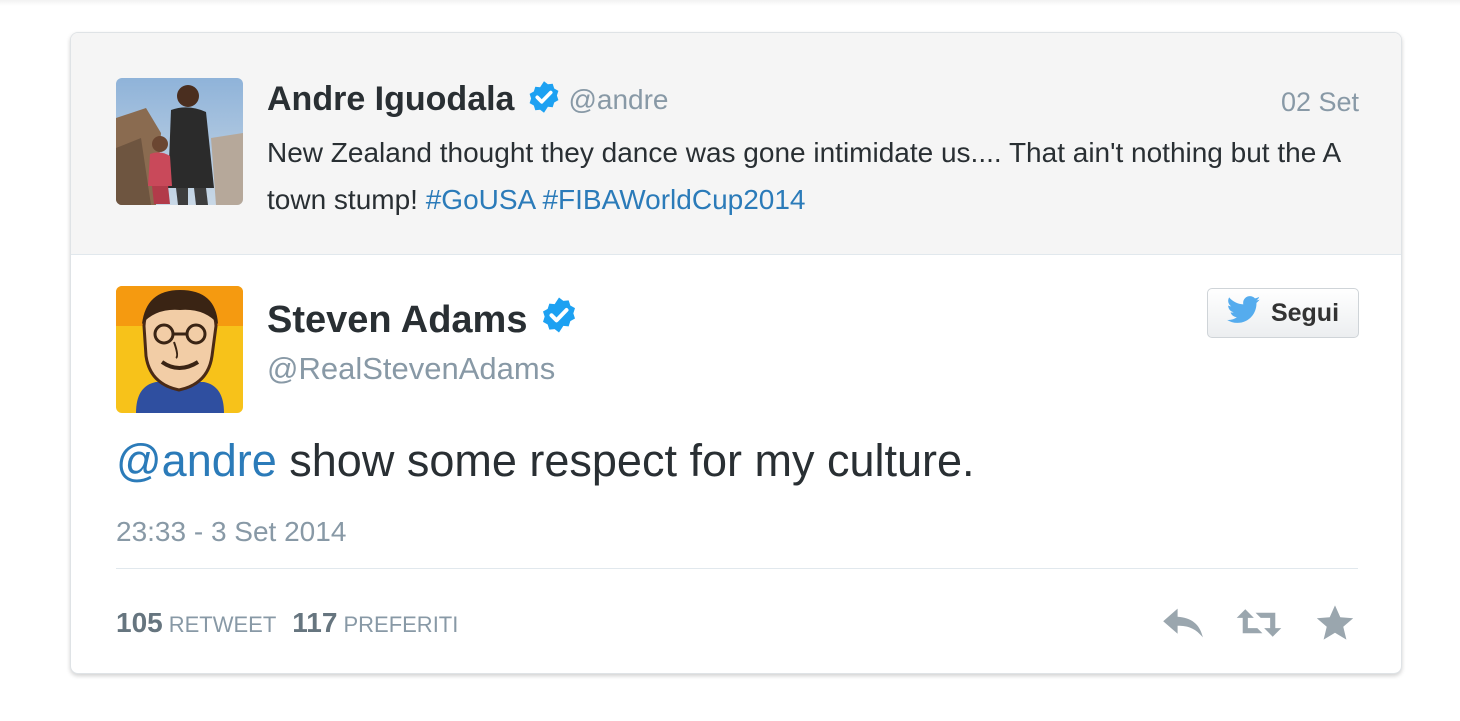 Image resolution: width=1460 pixels, height=721 pixels. What do you see at coordinates (287, 623) in the screenshot?
I see `tweet-stats: 105 RETWEET 117 PREFERITI` at bounding box center [287, 623].